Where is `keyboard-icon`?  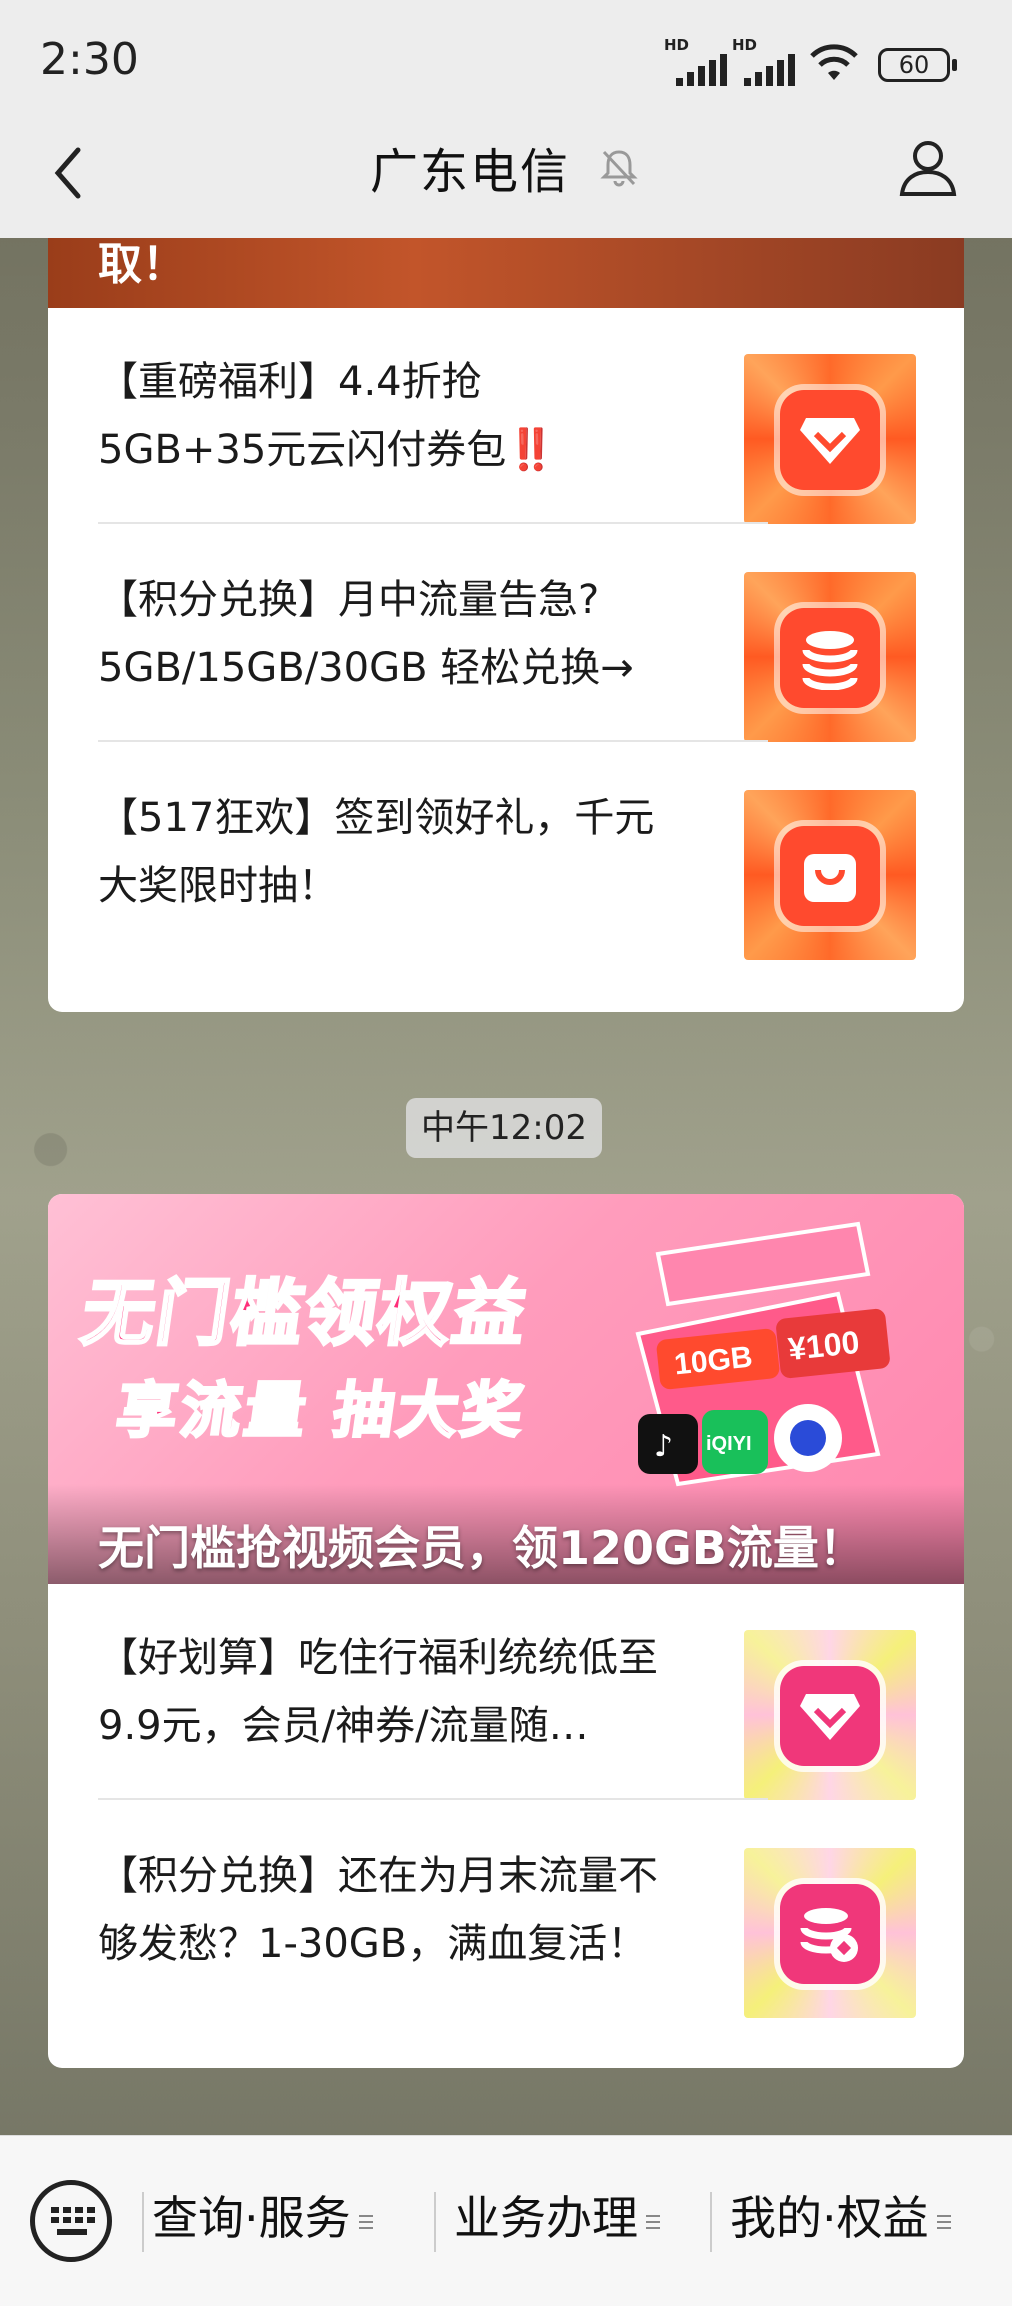 keyboard-icon is located at coordinates (71, 2221).